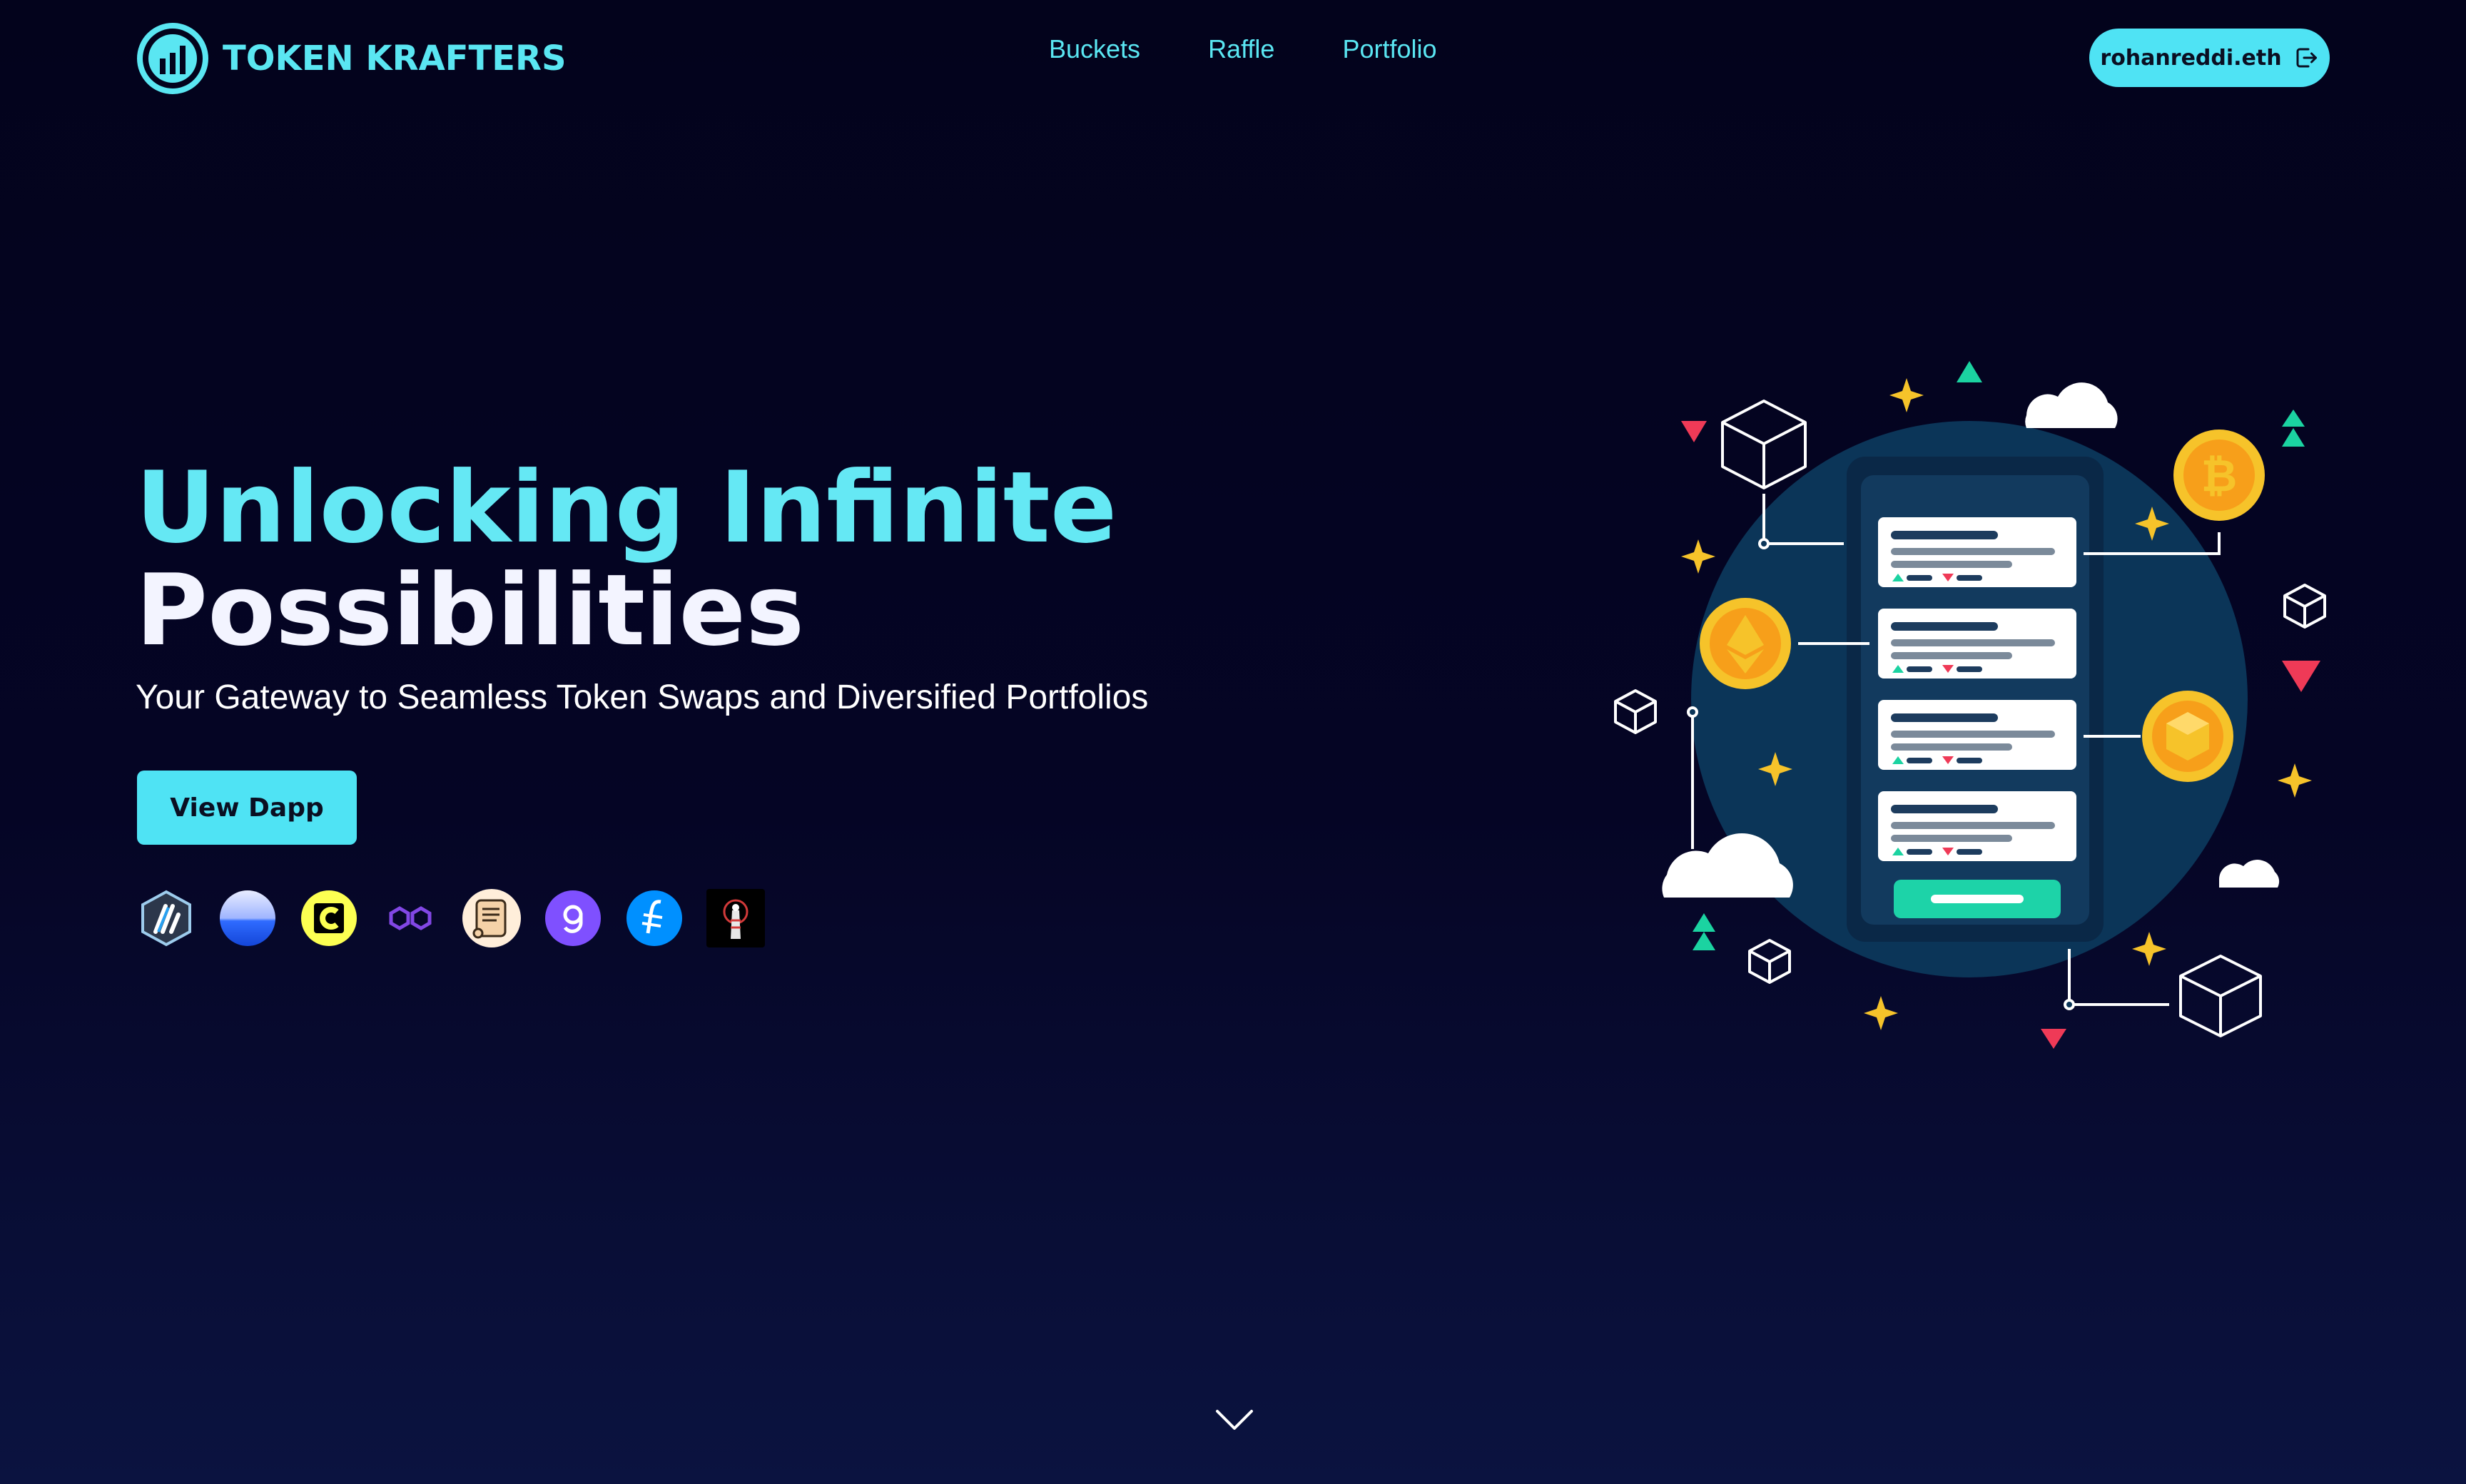 The width and height of the screenshot is (2466, 1484). Describe the element at coordinates (470, 610) in the screenshot. I see `hero-title-line2: Possibilities` at that location.